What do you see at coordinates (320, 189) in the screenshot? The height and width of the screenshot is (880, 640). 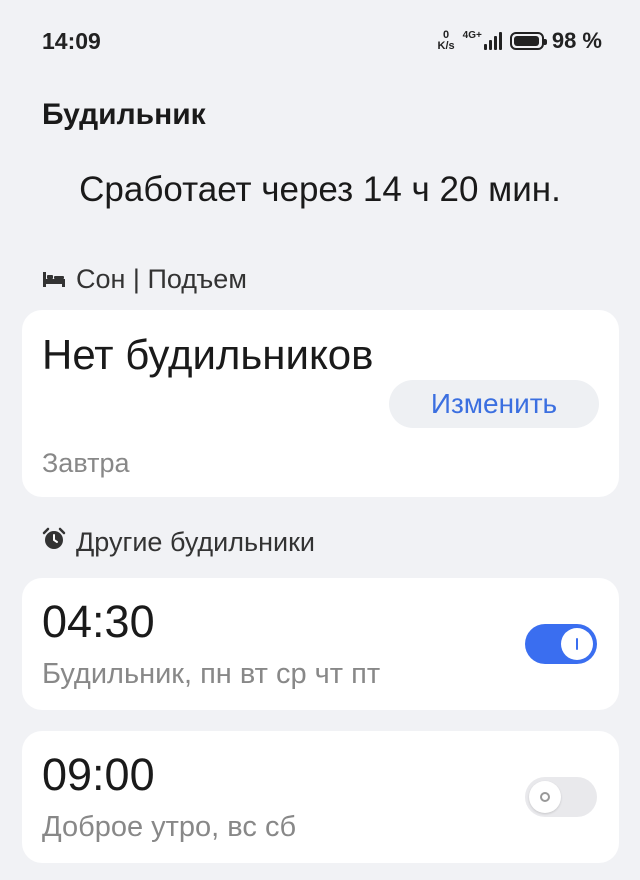 I see `next-alarm-countdown: Сработает через 14 ч 20 мин.` at bounding box center [320, 189].